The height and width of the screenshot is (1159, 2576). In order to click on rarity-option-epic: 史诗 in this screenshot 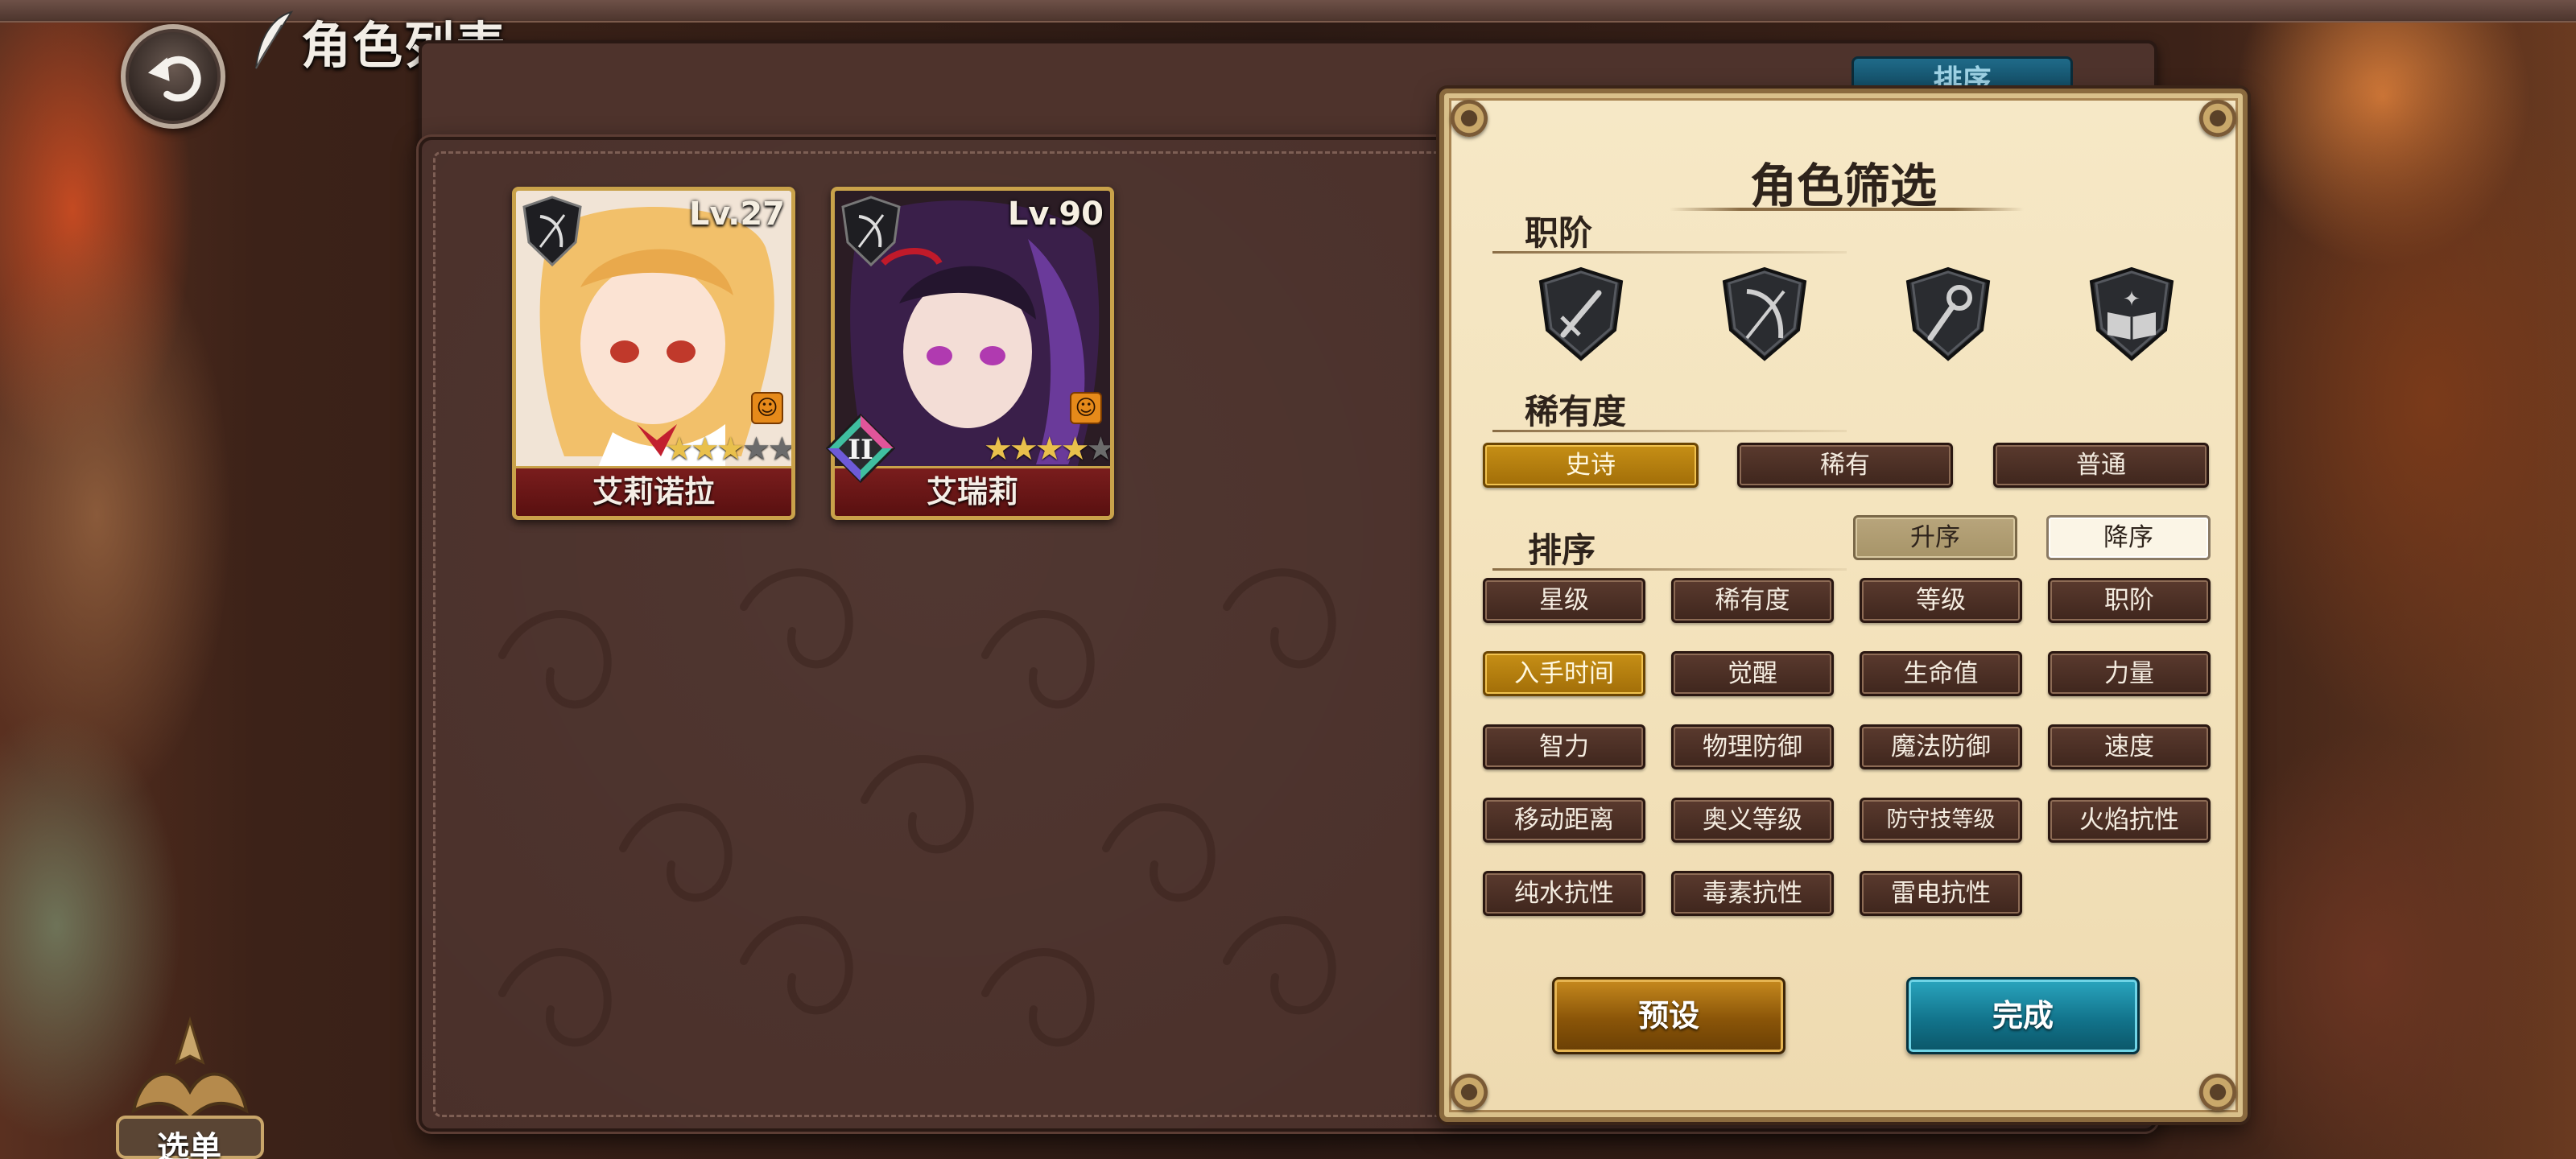, I will do `click(1591, 465)`.